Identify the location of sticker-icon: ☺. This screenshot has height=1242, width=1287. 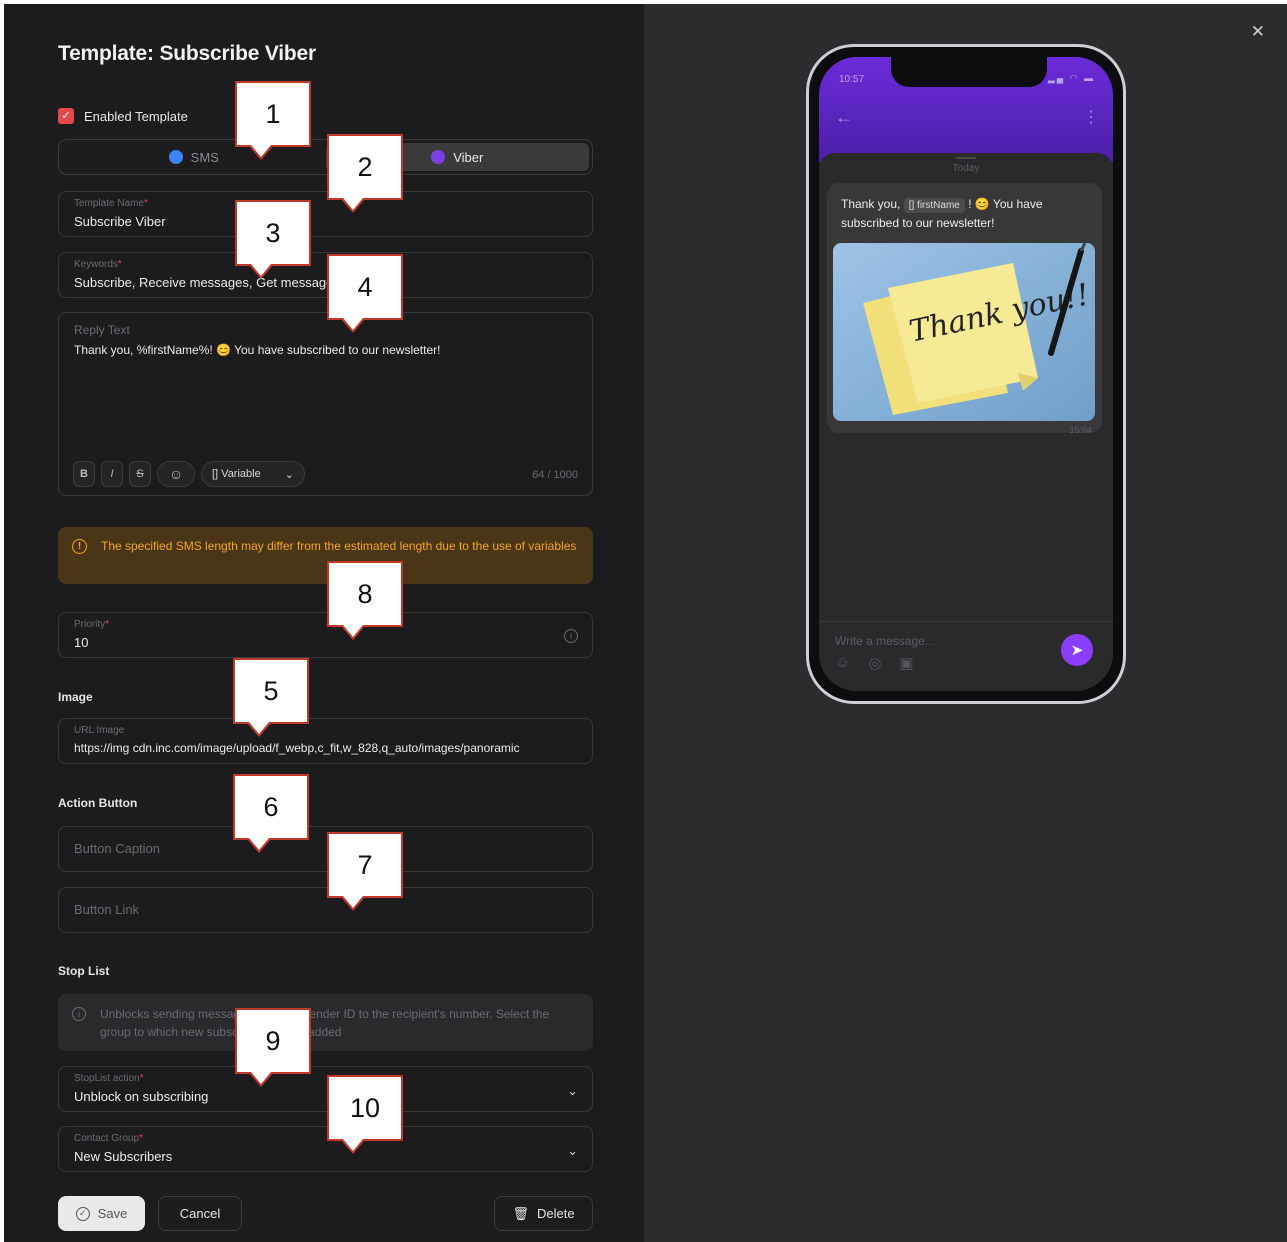
(843, 662).